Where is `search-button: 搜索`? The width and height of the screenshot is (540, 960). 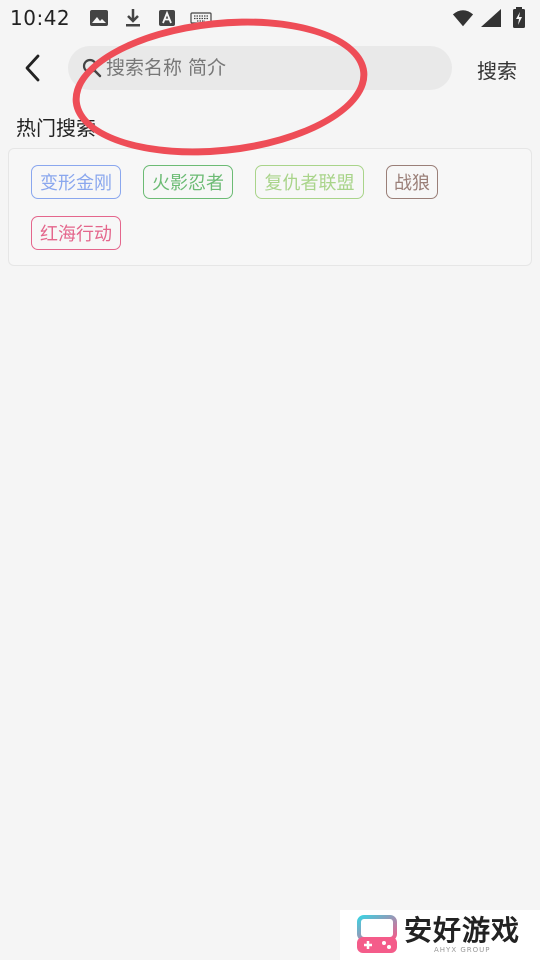
search-button: 搜索 is located at coordinates (497, 69).